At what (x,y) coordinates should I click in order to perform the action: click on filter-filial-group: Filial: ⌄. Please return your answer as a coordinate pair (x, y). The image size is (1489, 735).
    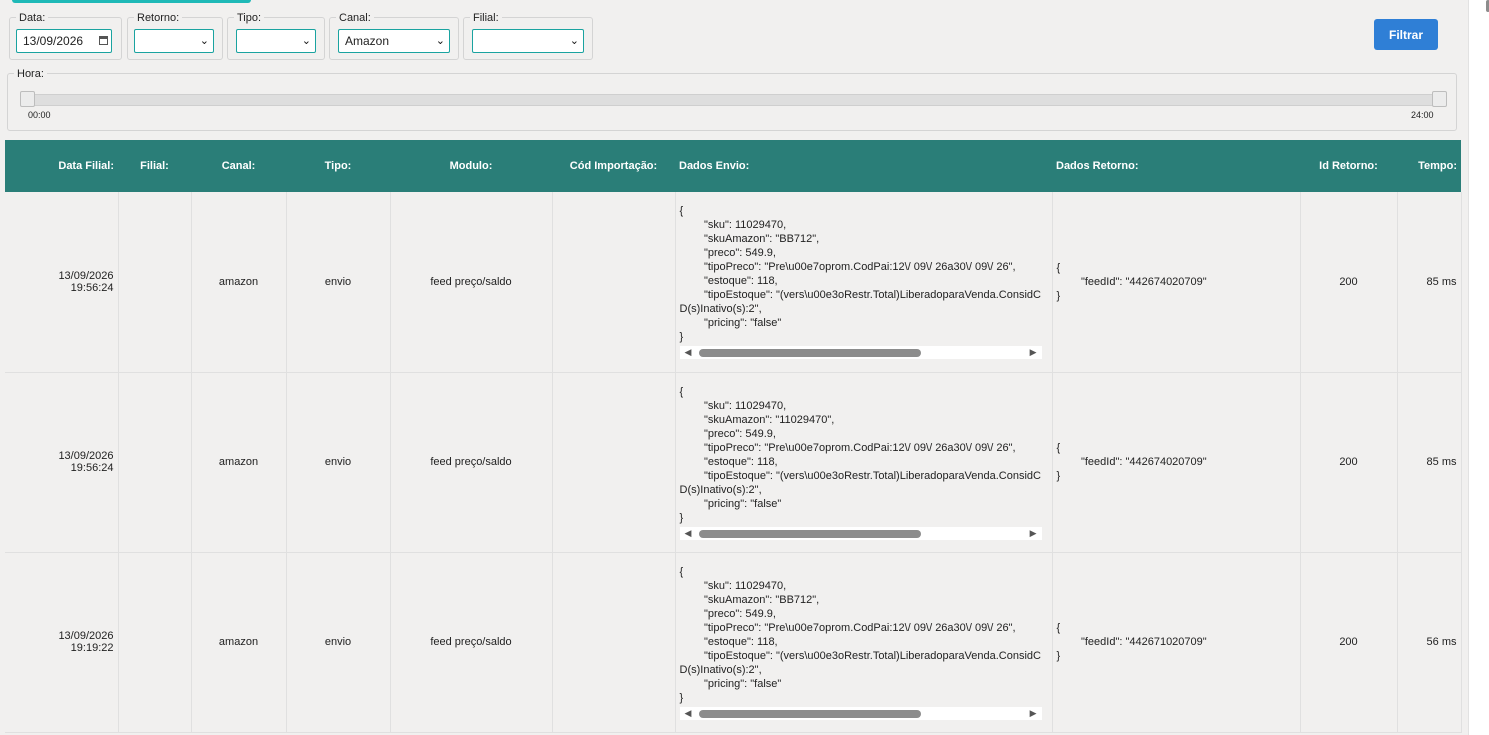
    Looking at the image, I should click on (528, 36).